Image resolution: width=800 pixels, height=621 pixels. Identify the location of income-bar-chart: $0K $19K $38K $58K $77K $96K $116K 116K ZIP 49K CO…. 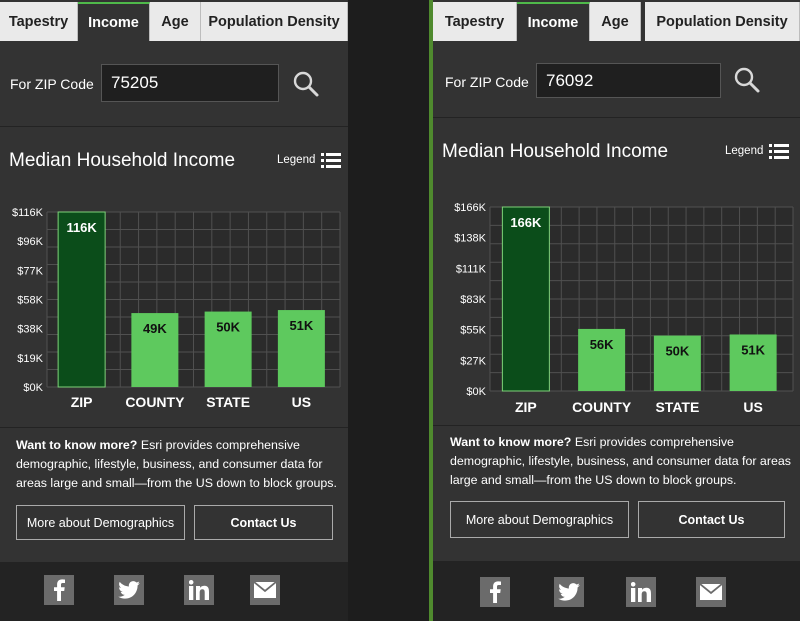
(176, 308).